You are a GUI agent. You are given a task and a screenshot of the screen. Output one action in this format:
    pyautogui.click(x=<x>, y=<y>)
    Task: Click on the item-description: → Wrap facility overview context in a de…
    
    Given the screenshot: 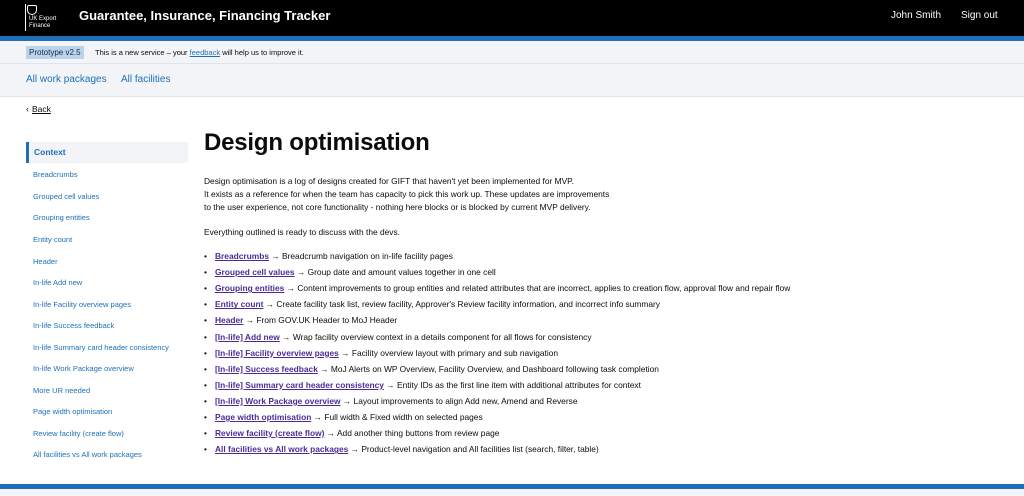 What is the action you would take?
    pyautogui.click(x=435, y=336)
    